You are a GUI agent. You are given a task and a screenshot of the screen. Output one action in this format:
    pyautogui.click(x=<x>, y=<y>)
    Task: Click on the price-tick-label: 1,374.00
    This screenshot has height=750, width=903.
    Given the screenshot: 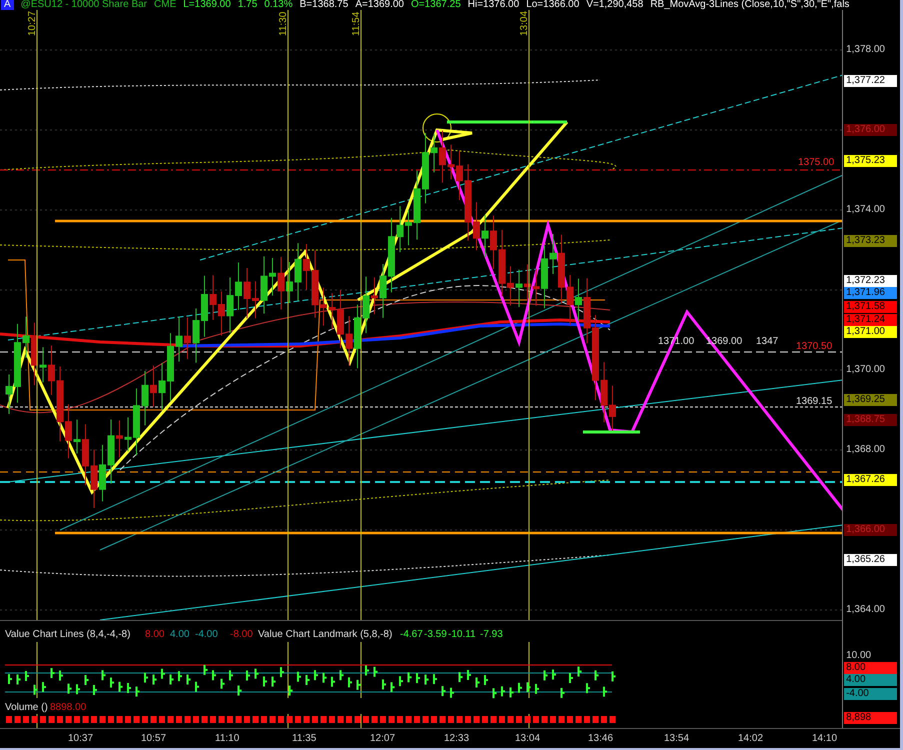 What is the action you would take?
    pyautogui.click(x=865, y=210)
    